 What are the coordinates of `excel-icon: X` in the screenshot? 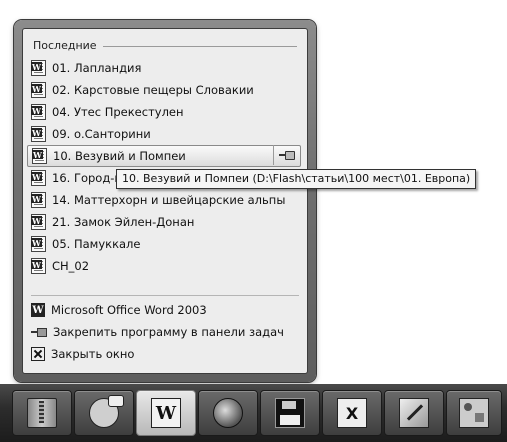 It's located at (352, 413).